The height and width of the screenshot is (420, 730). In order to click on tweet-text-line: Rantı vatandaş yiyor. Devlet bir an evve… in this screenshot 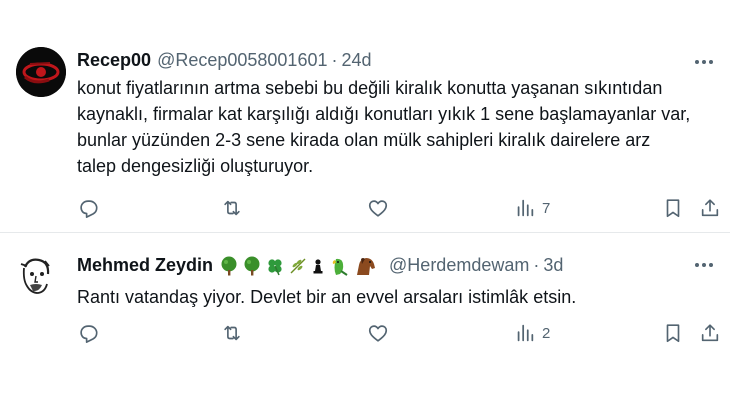, I will do `click(327, 297)`.